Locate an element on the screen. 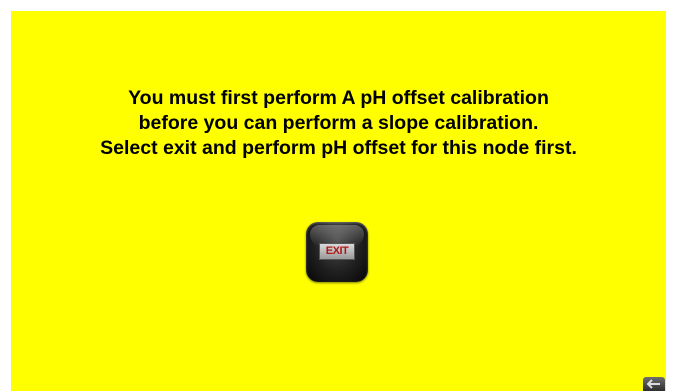 The height and width of the screenshot is (391, 673). exit-button: EXIT is located at coordinates (337, 252).